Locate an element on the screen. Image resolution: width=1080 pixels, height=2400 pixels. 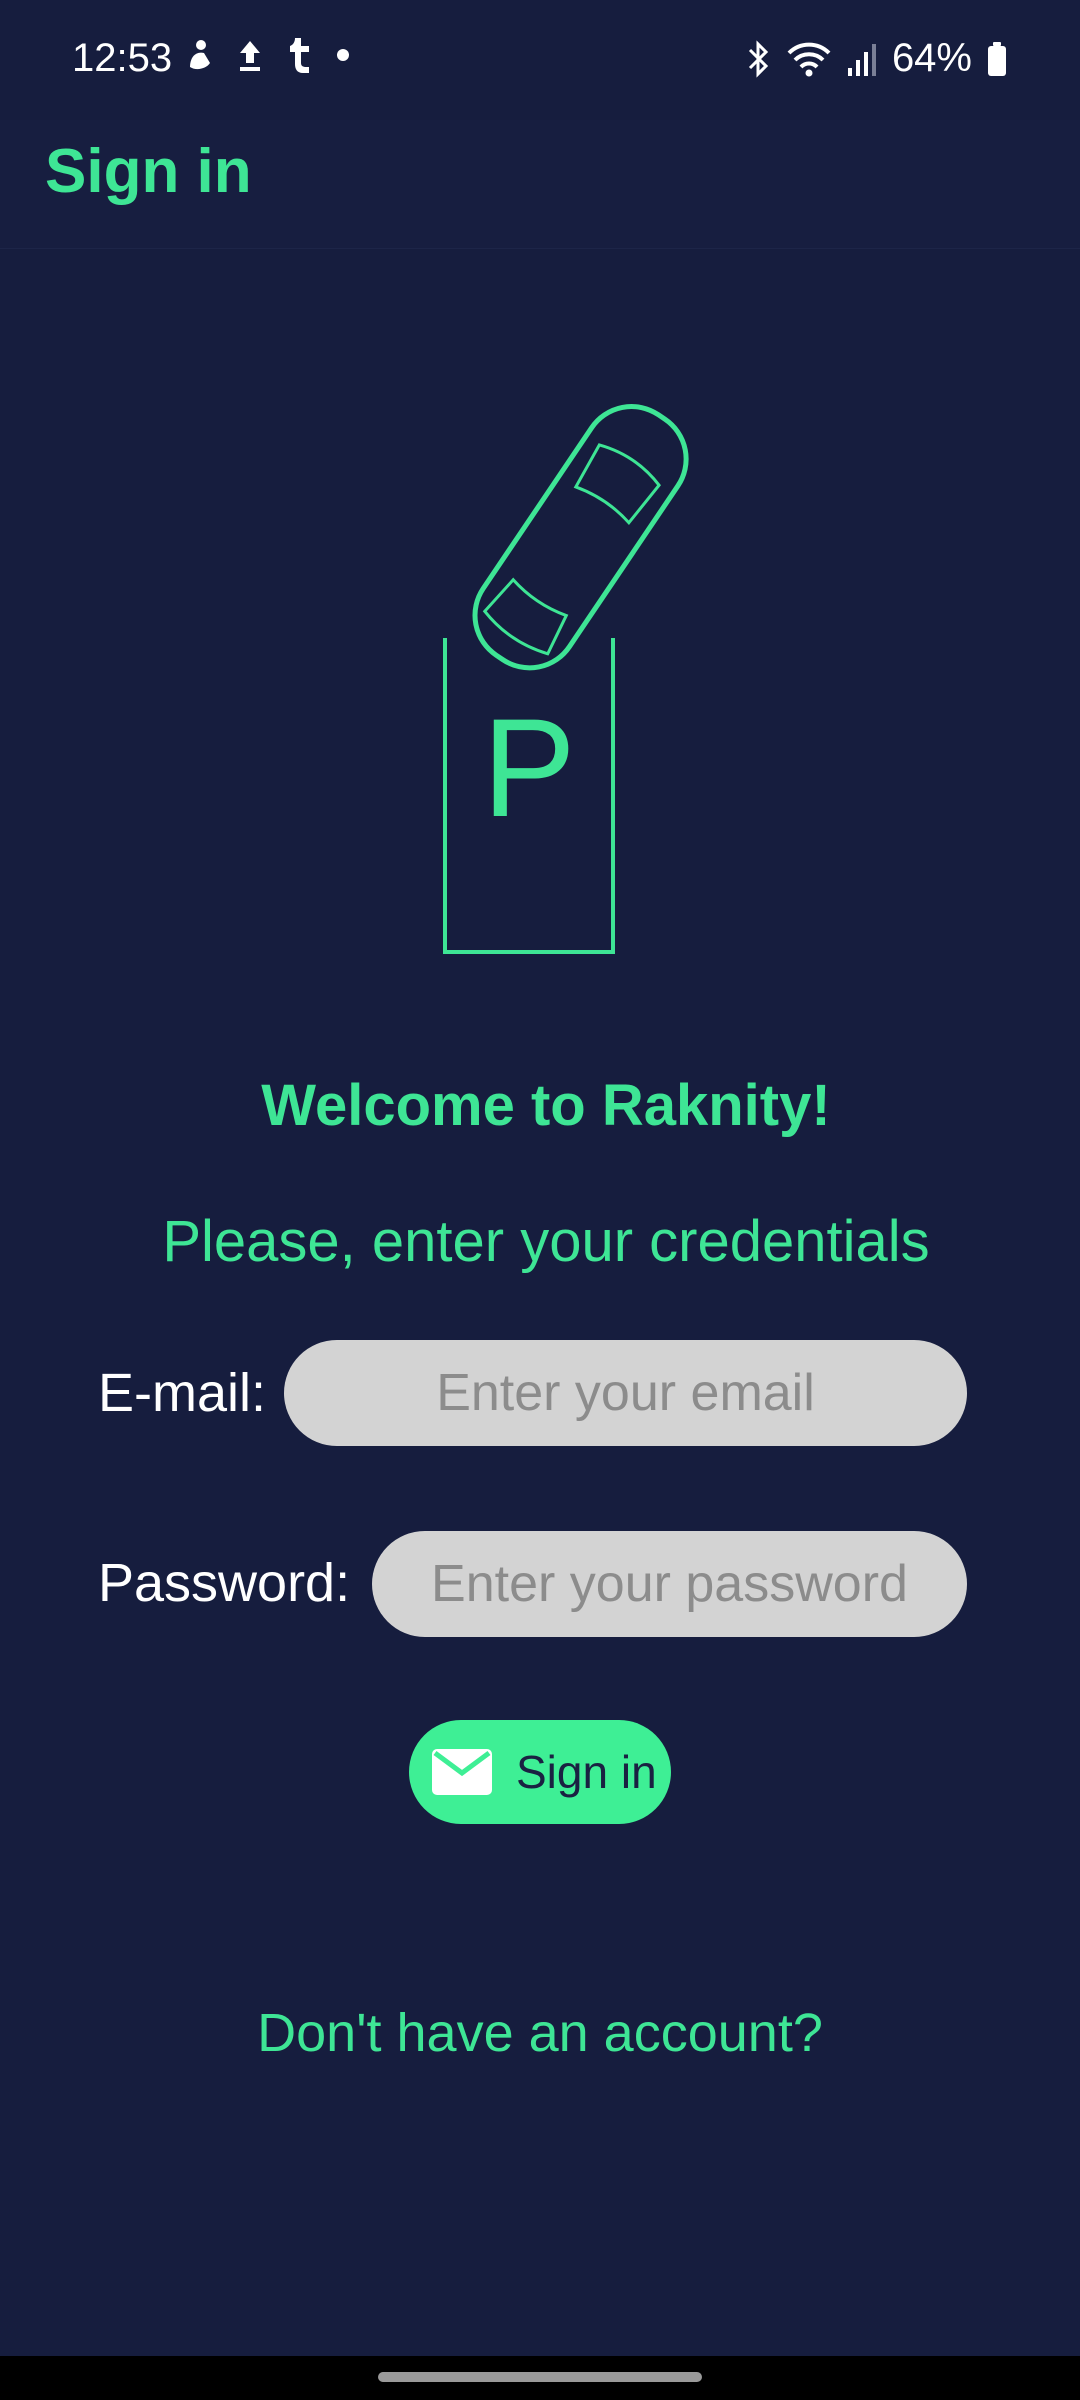
tumblr-icon is located at coordinates (299, 55).